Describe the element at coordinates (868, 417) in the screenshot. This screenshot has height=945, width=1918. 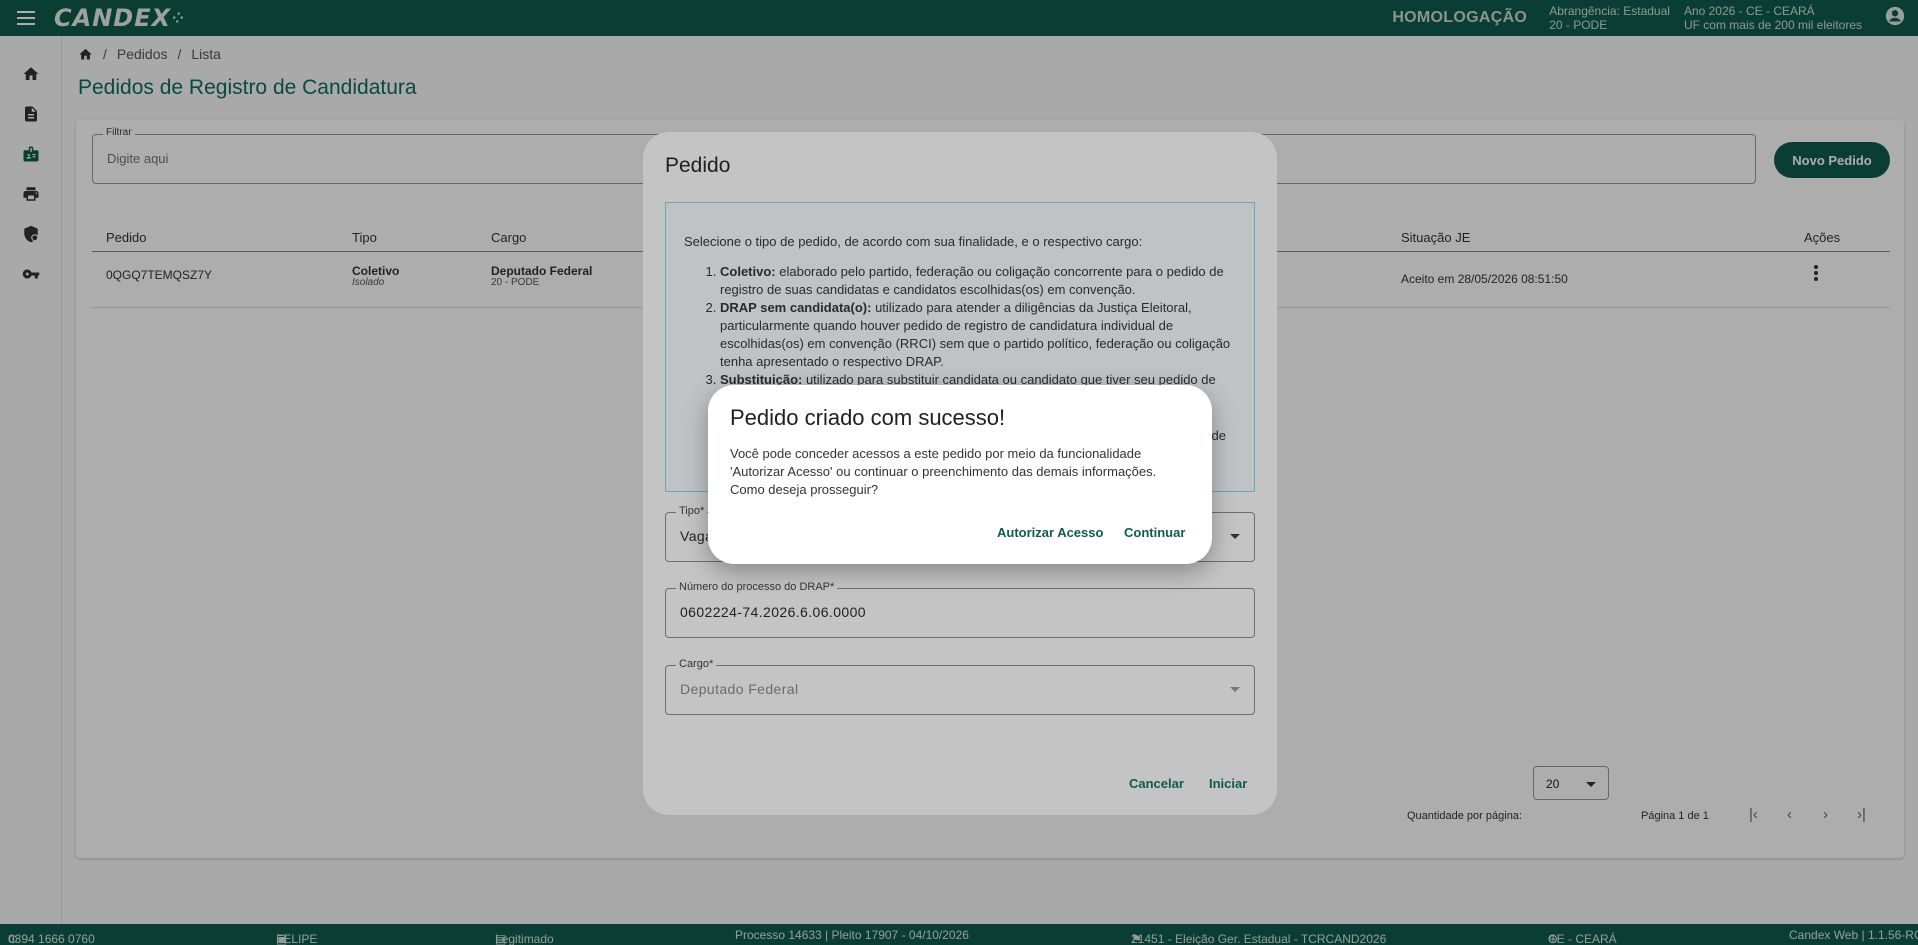
I see `success-title: Pedido criado com sucesso!` at that location.